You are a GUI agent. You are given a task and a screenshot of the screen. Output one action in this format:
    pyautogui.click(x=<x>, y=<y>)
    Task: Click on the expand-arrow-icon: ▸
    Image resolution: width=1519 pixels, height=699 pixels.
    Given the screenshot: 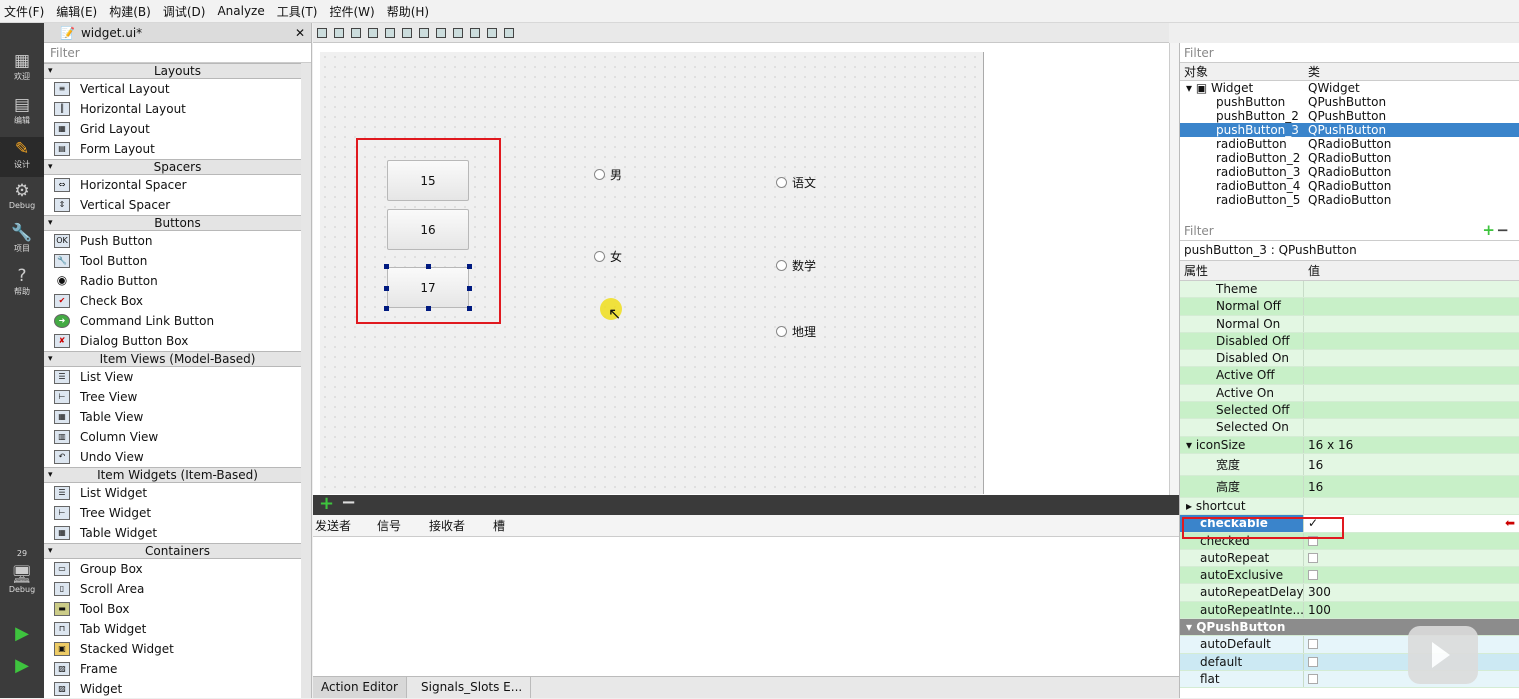 What is the action you would take?
    pyautogui.click(x=1191, y=506)
    